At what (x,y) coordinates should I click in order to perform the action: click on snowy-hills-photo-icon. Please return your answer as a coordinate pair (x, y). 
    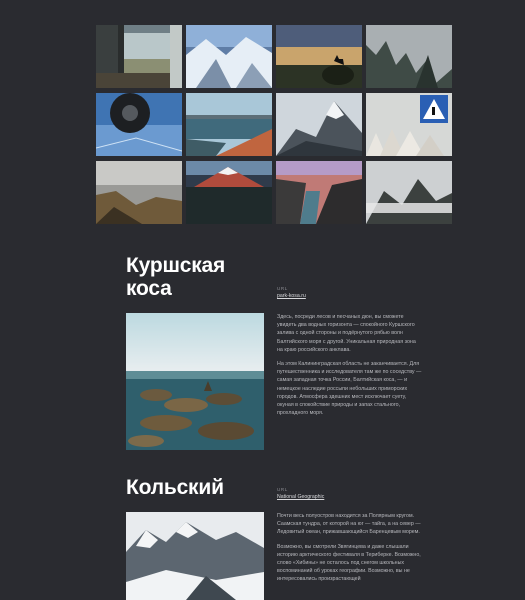
    Looking at the image, I should click on (195, 556).